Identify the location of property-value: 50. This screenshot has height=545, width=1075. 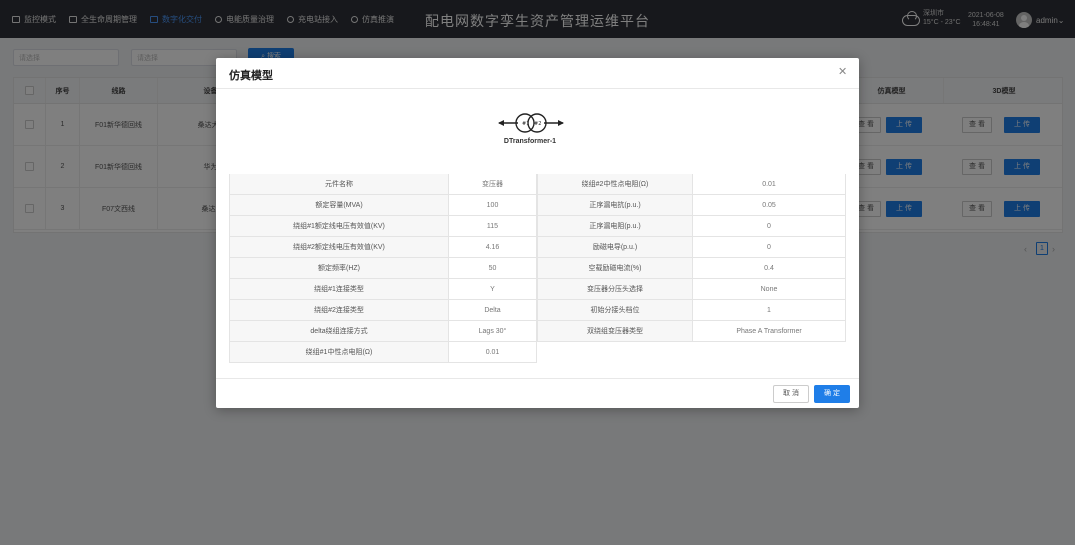
(493, 268).